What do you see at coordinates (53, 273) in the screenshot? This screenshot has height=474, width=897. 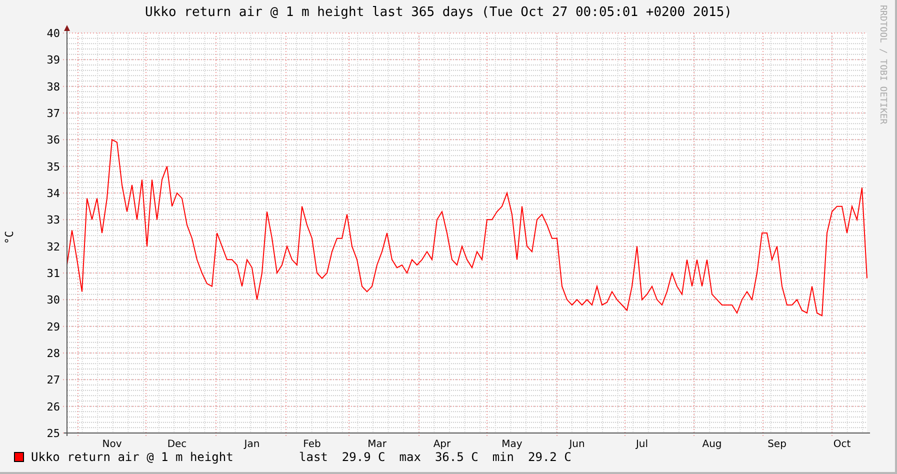 I see `y-tick-label: 31` at bounding box center [53, 273].